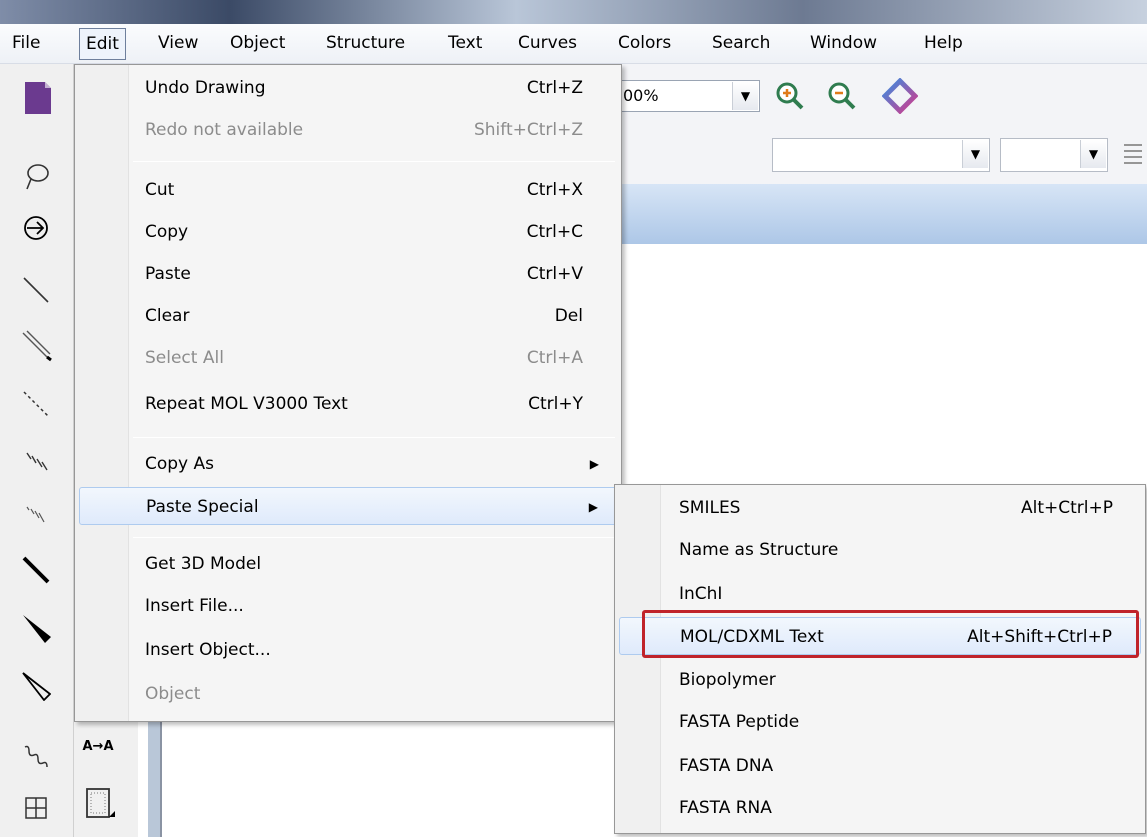  Describe the element at coordinates (348, 464) in the screenshot. I see `menu-item-copy-as: Copy As ▶` at that location.